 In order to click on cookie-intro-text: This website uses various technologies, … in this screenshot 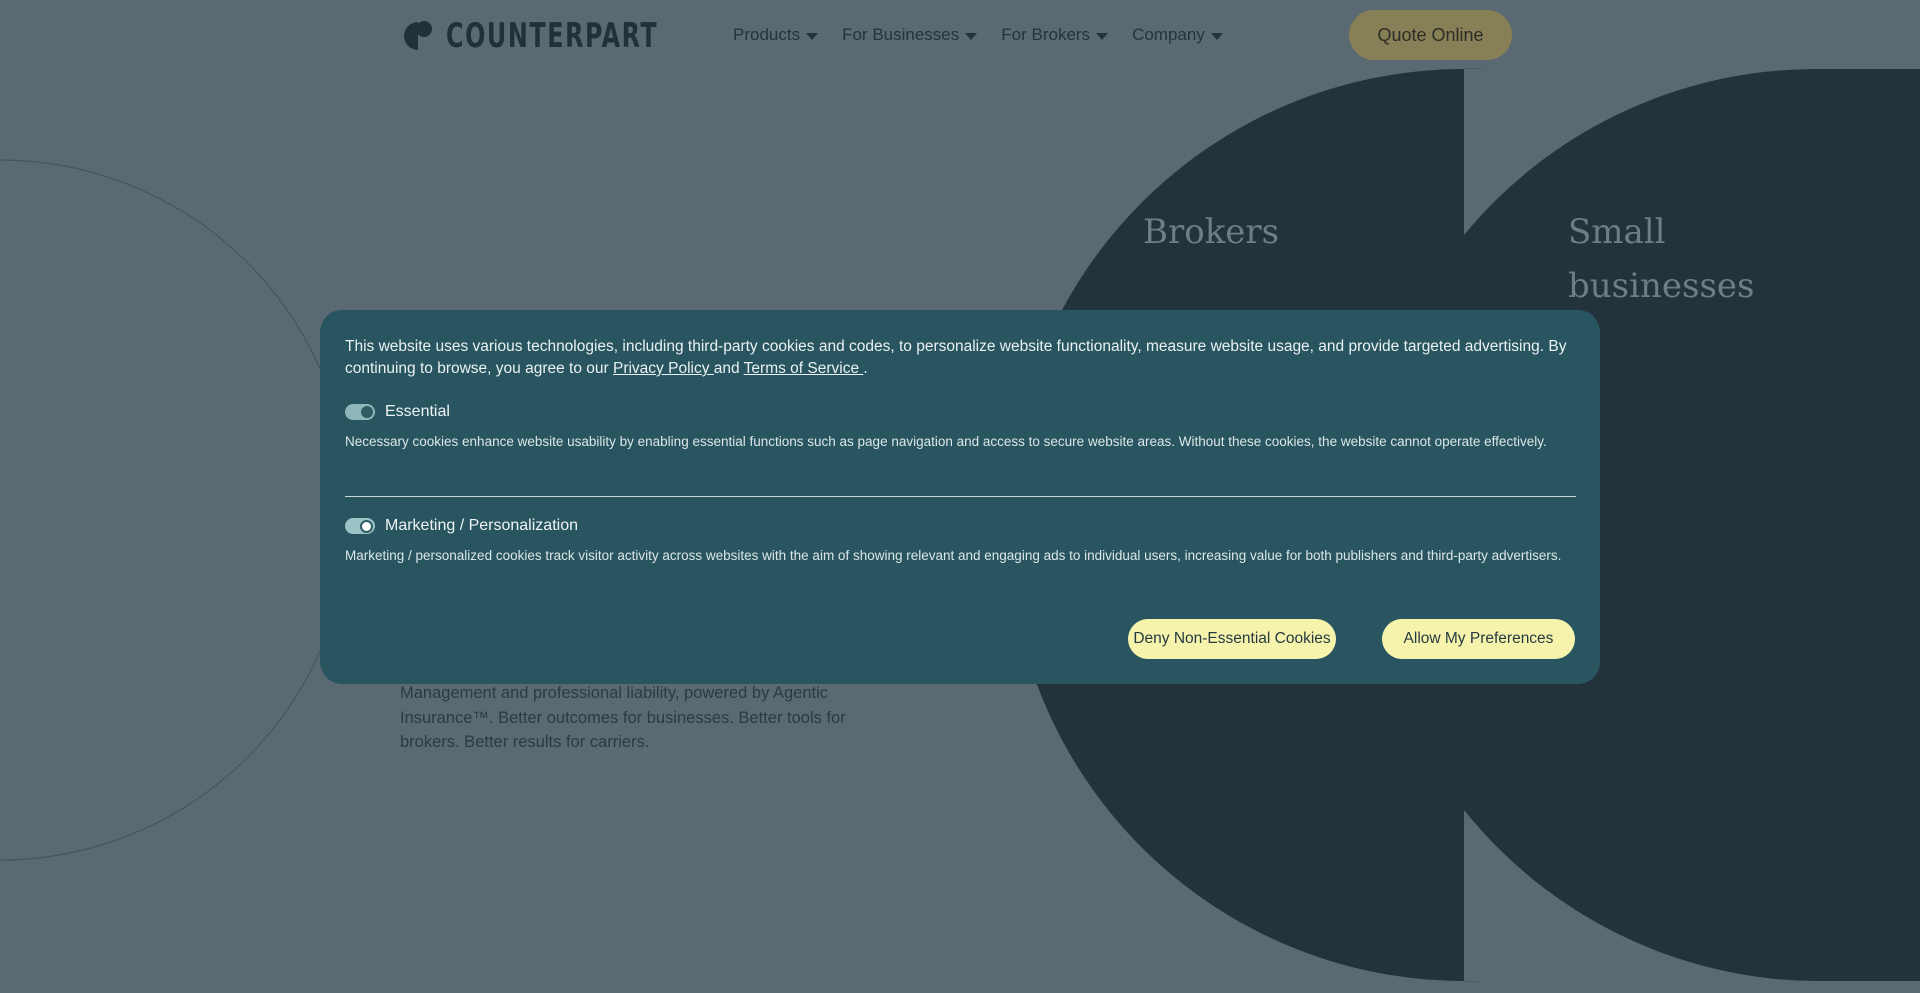, I will do `click(956, 357)`.